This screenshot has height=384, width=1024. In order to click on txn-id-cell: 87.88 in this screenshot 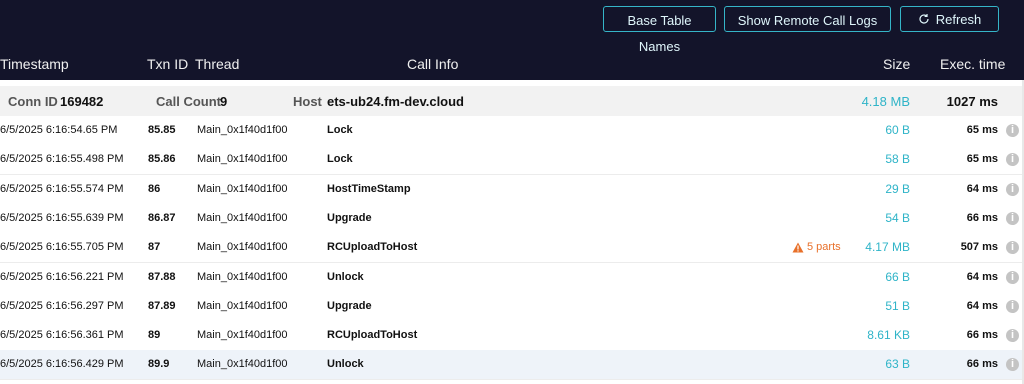, I will do `click(162, 276)`.